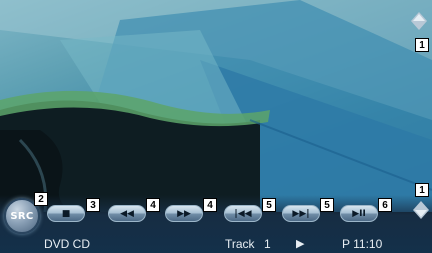  Describe the element at coordinates (41, 199) in the screenshot. I see `callout-2: 2` at that location.